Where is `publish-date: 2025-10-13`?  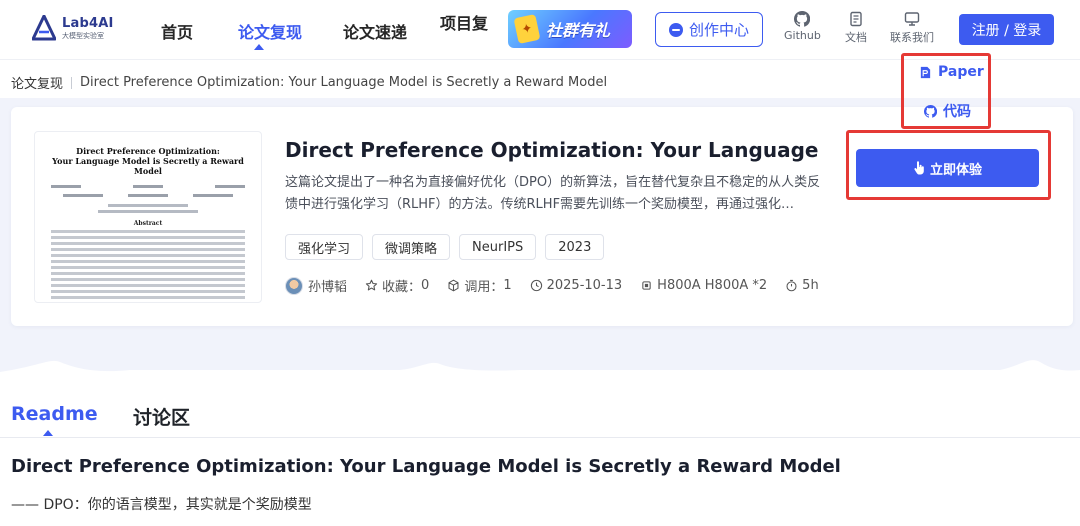
publish-date: 2025-10-13 is located at coordinates (576, 285).